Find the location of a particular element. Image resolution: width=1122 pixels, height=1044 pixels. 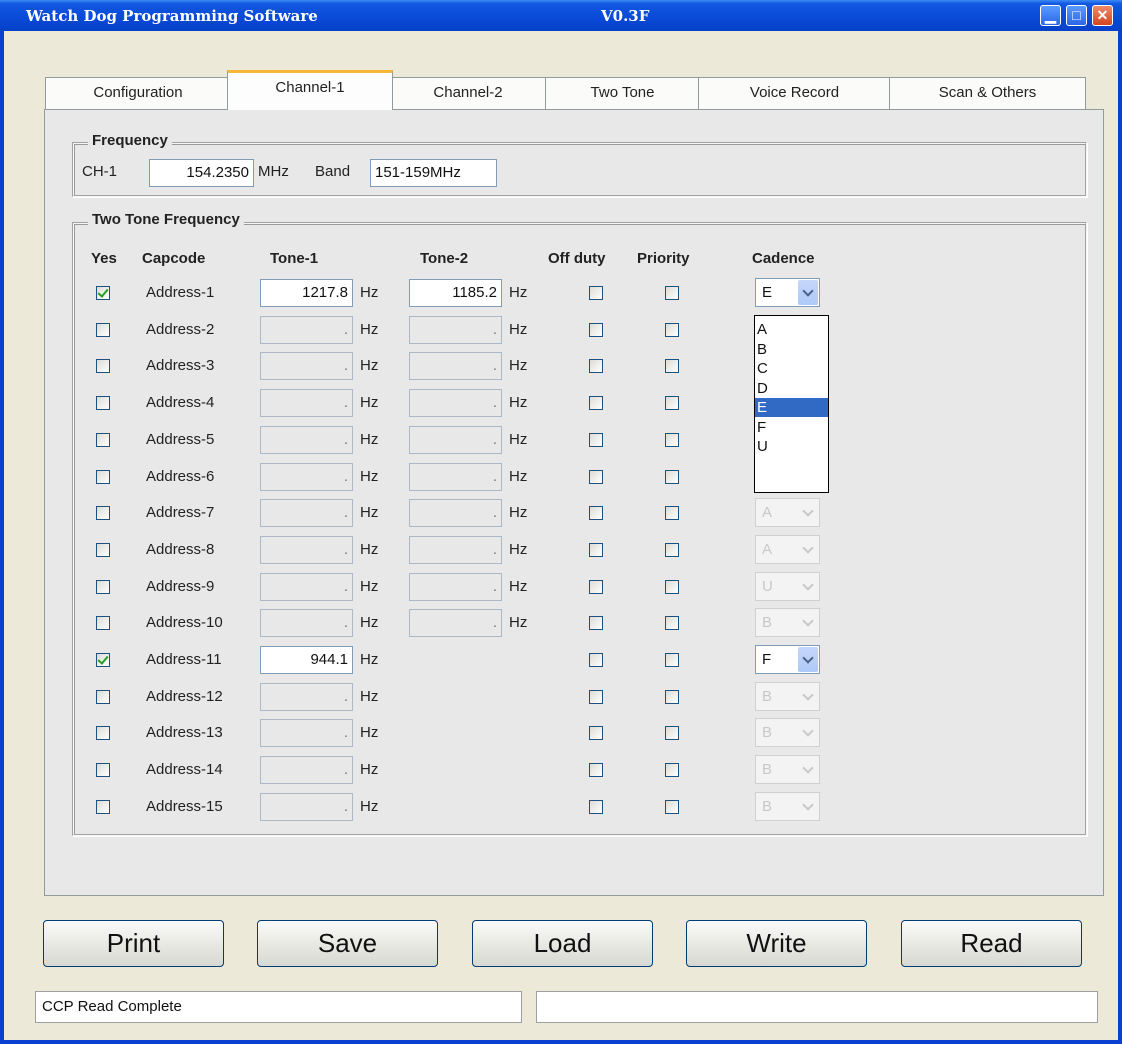

cadence-dropdown-list: ABCDEFU is located at coordinates (791, 404).